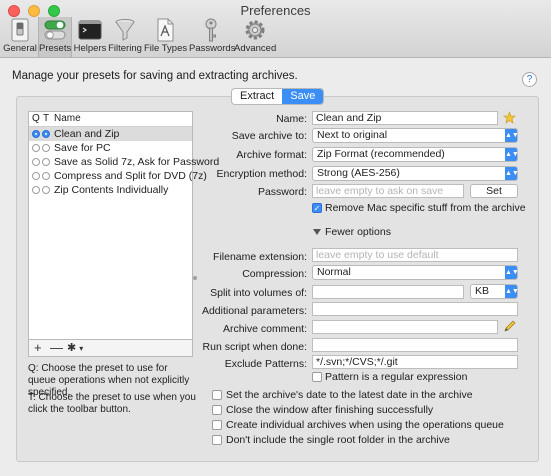 The image size is (551, 476). What do you see at coordinates (212, 48) in the screenshot?
I see `toolbar-passwords-label: Passwords` at bounding box center [212, 48].